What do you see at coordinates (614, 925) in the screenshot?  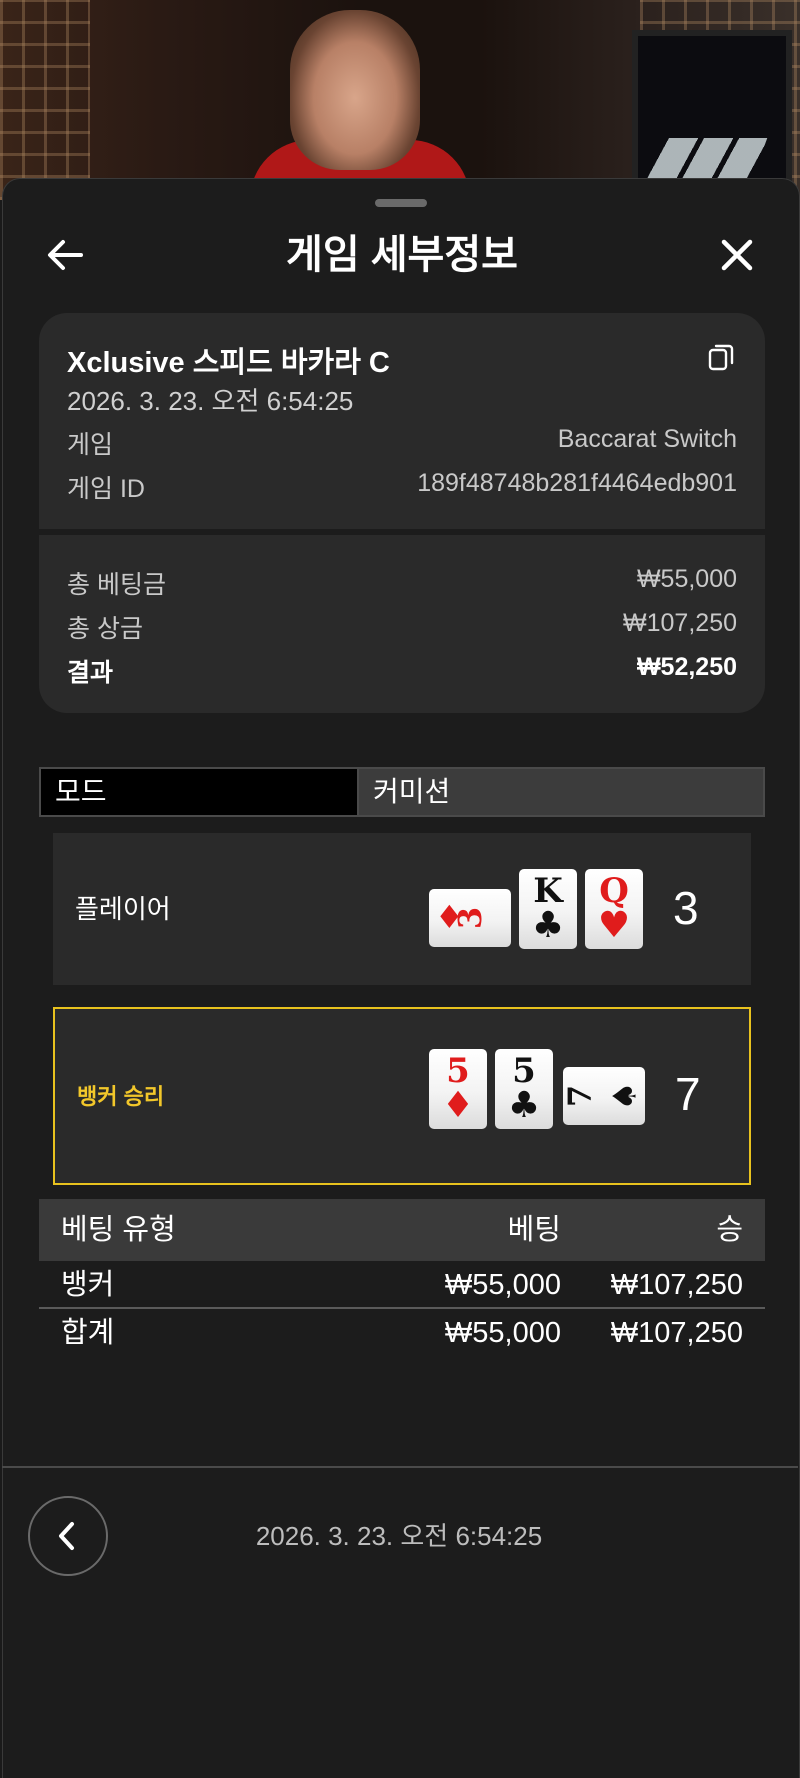 I see `card-suit: ♥` at bounding box center [614, 925].